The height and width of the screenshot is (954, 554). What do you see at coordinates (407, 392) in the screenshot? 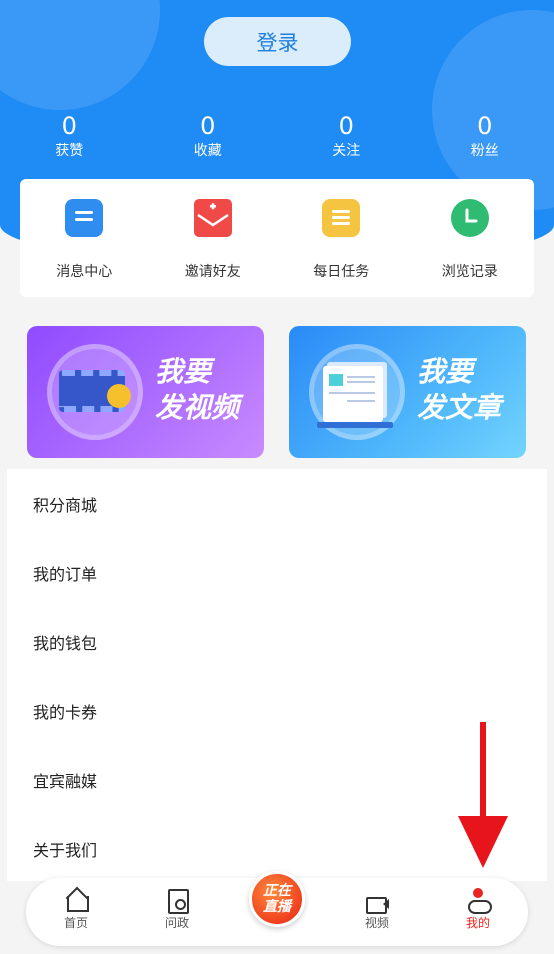
I see `post-article-banner: 我要 发文章` at bounding box center [407, 392].